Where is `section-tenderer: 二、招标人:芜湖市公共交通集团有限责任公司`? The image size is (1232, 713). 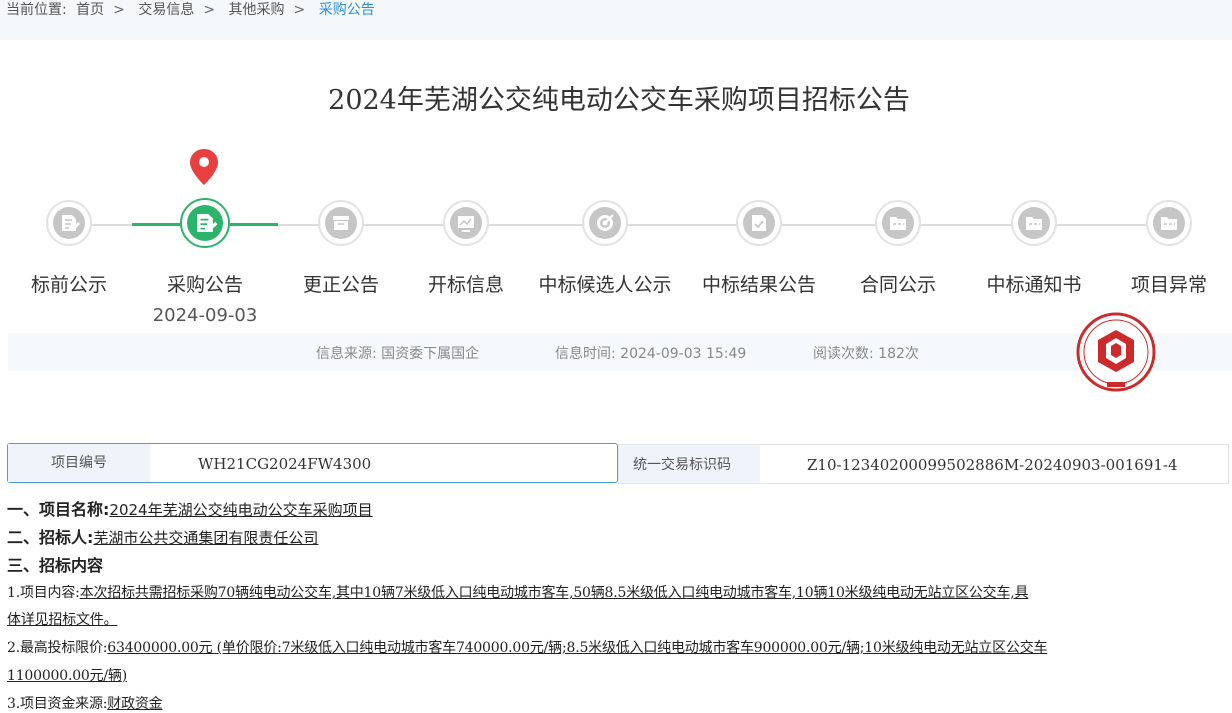 section-tenderer: 二、招标人:芜湖市公共交通集团有限责任公司 is located at coordinates (162, 536).